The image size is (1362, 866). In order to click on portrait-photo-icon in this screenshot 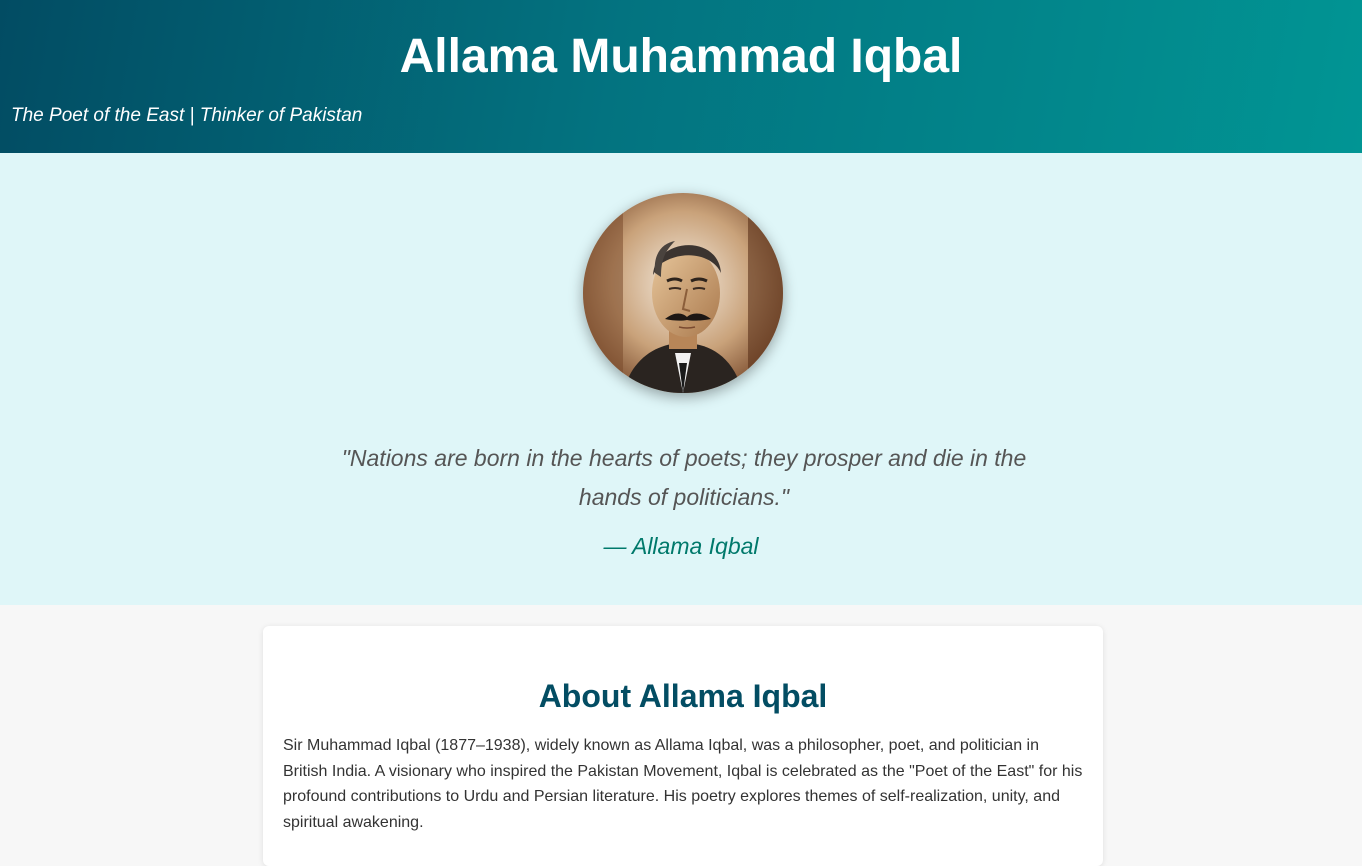, I will do `click(683, 293)`.